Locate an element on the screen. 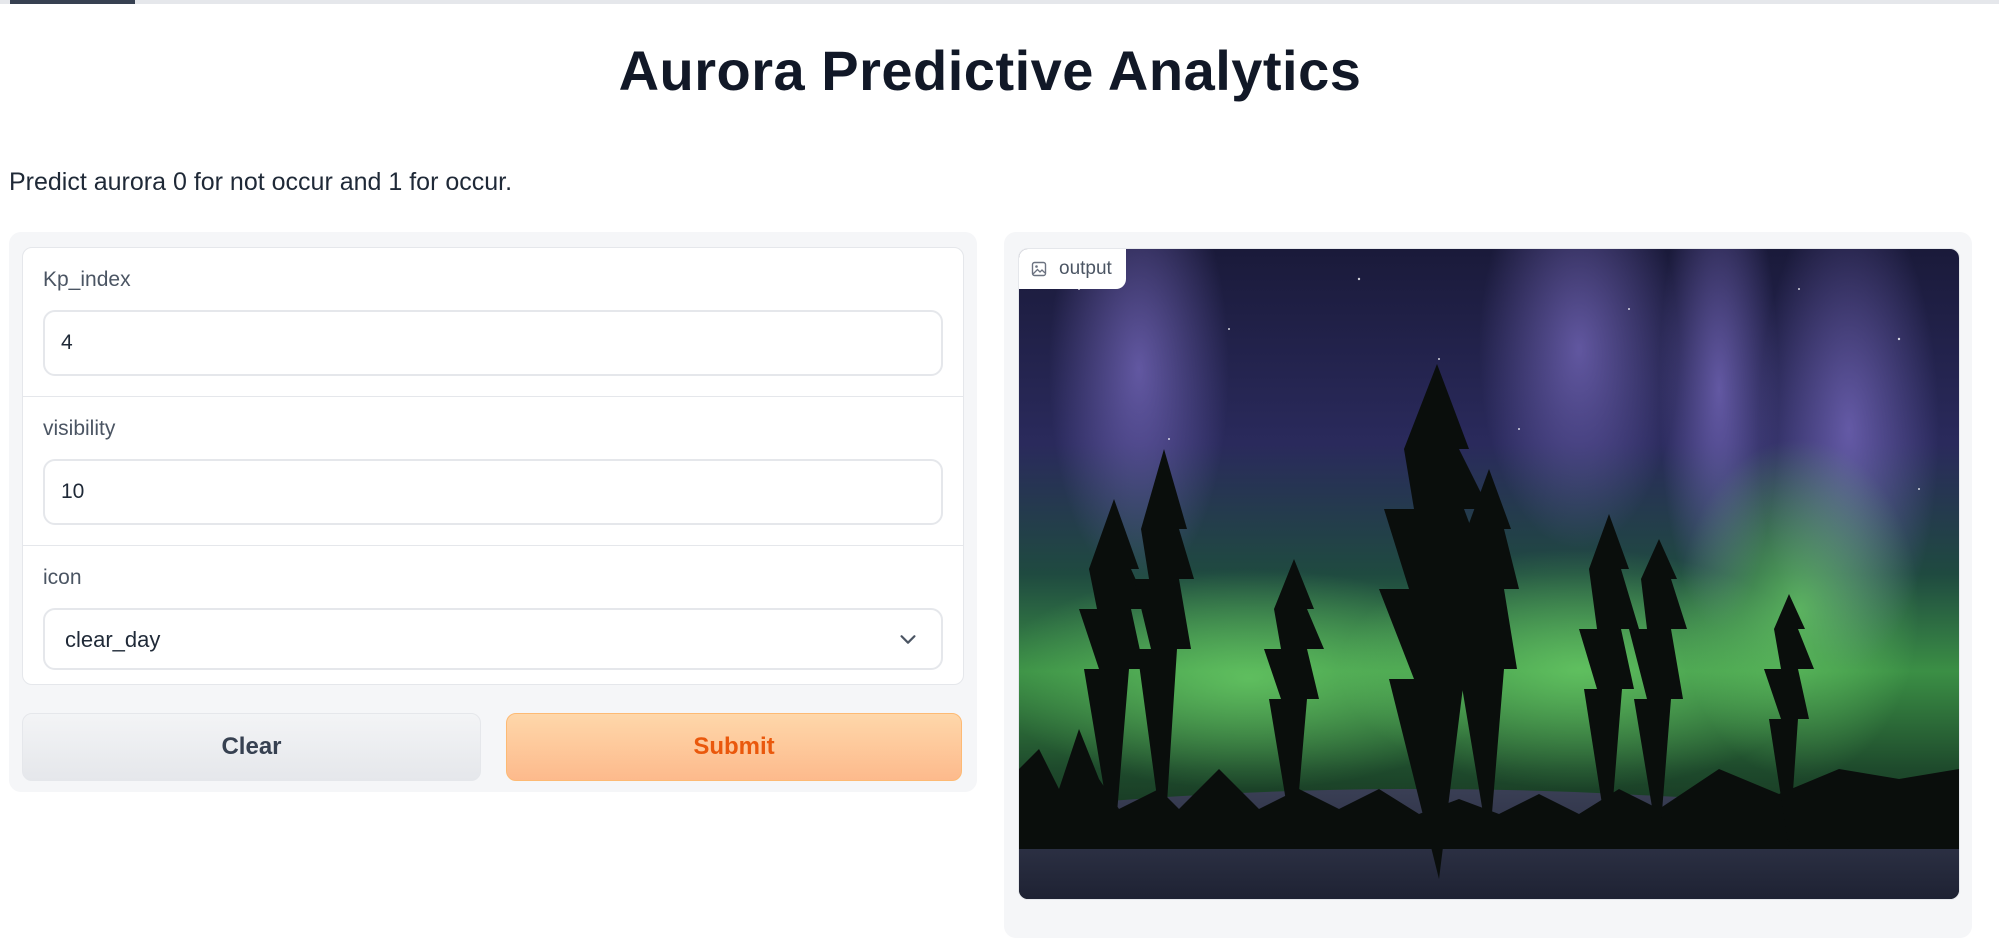 The height and width of the screenshot is (948, 1999). kp-index-field: Kp_index is located at coordinates (493, 322).